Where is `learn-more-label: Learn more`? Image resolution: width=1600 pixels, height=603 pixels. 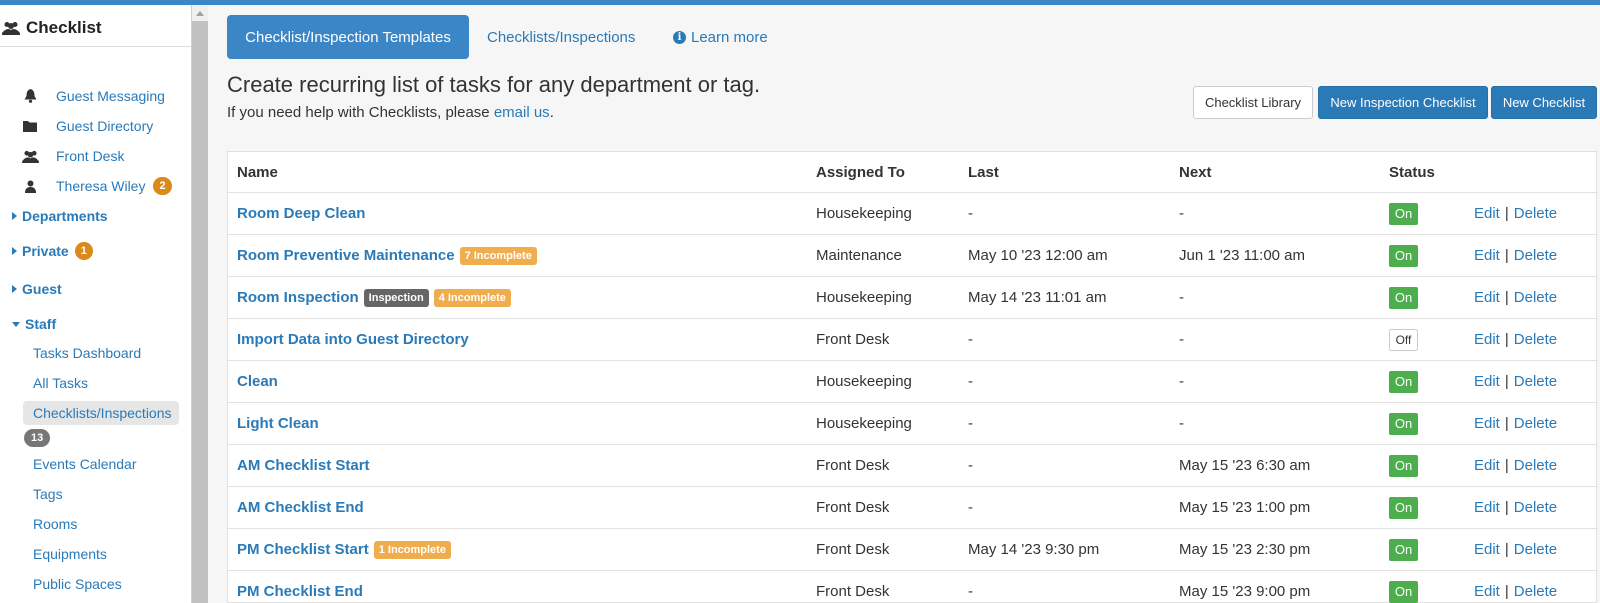
learn-more-label: Learn more is located at coordinates (729, 37).